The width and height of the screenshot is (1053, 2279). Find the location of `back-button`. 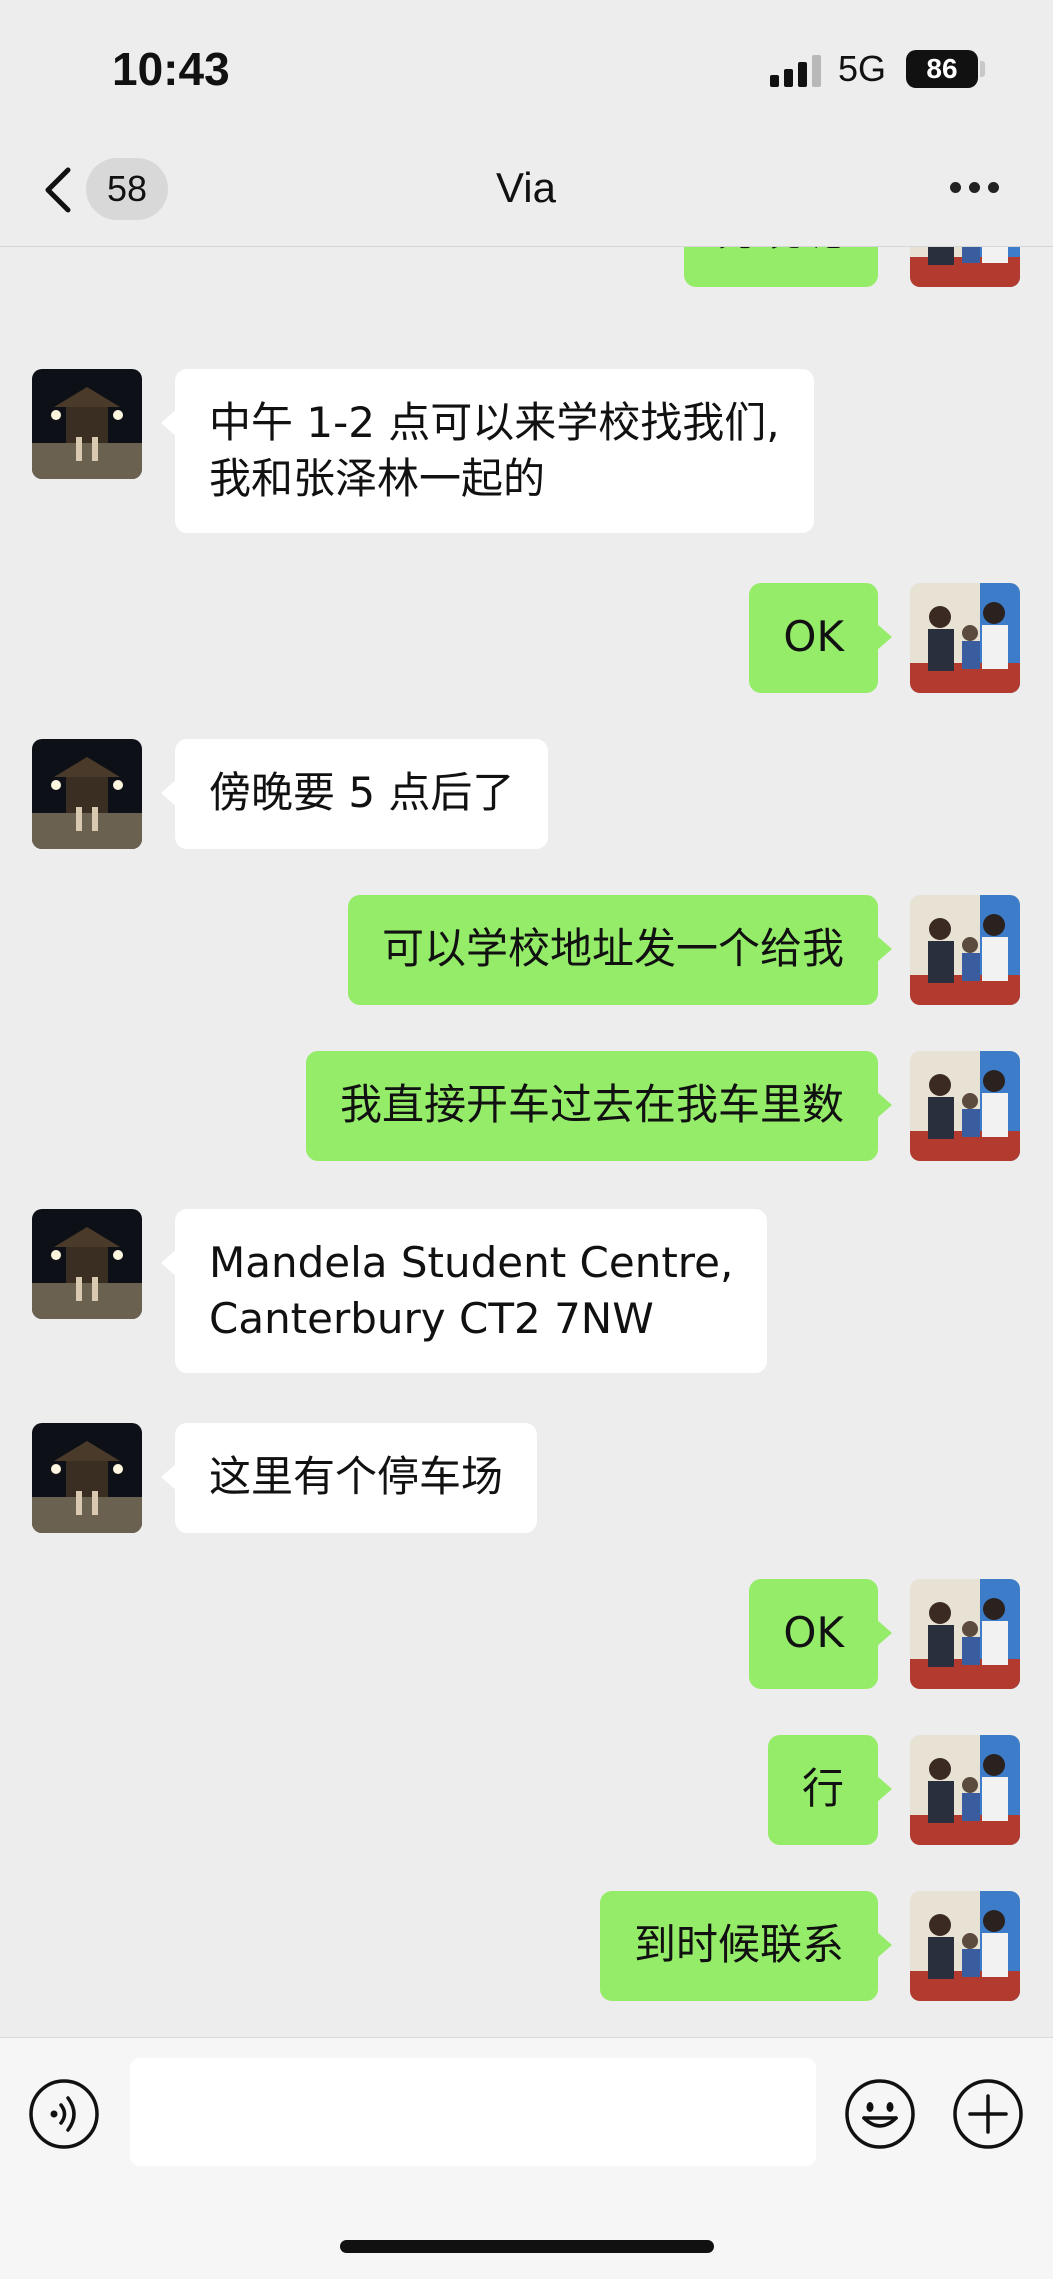

back-button is located at coordinates (60, 190).